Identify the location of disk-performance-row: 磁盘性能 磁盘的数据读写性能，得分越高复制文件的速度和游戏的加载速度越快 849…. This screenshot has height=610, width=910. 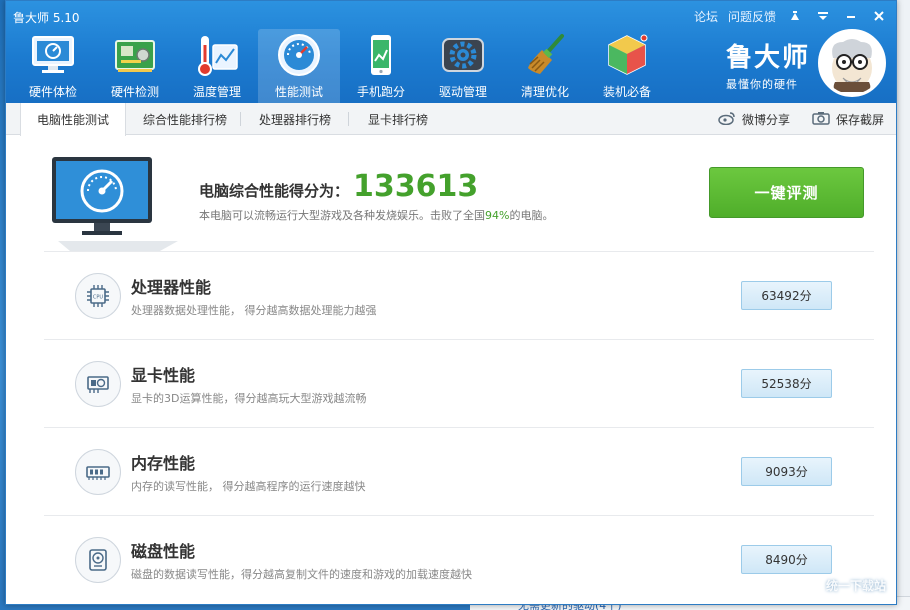
(459, 559).